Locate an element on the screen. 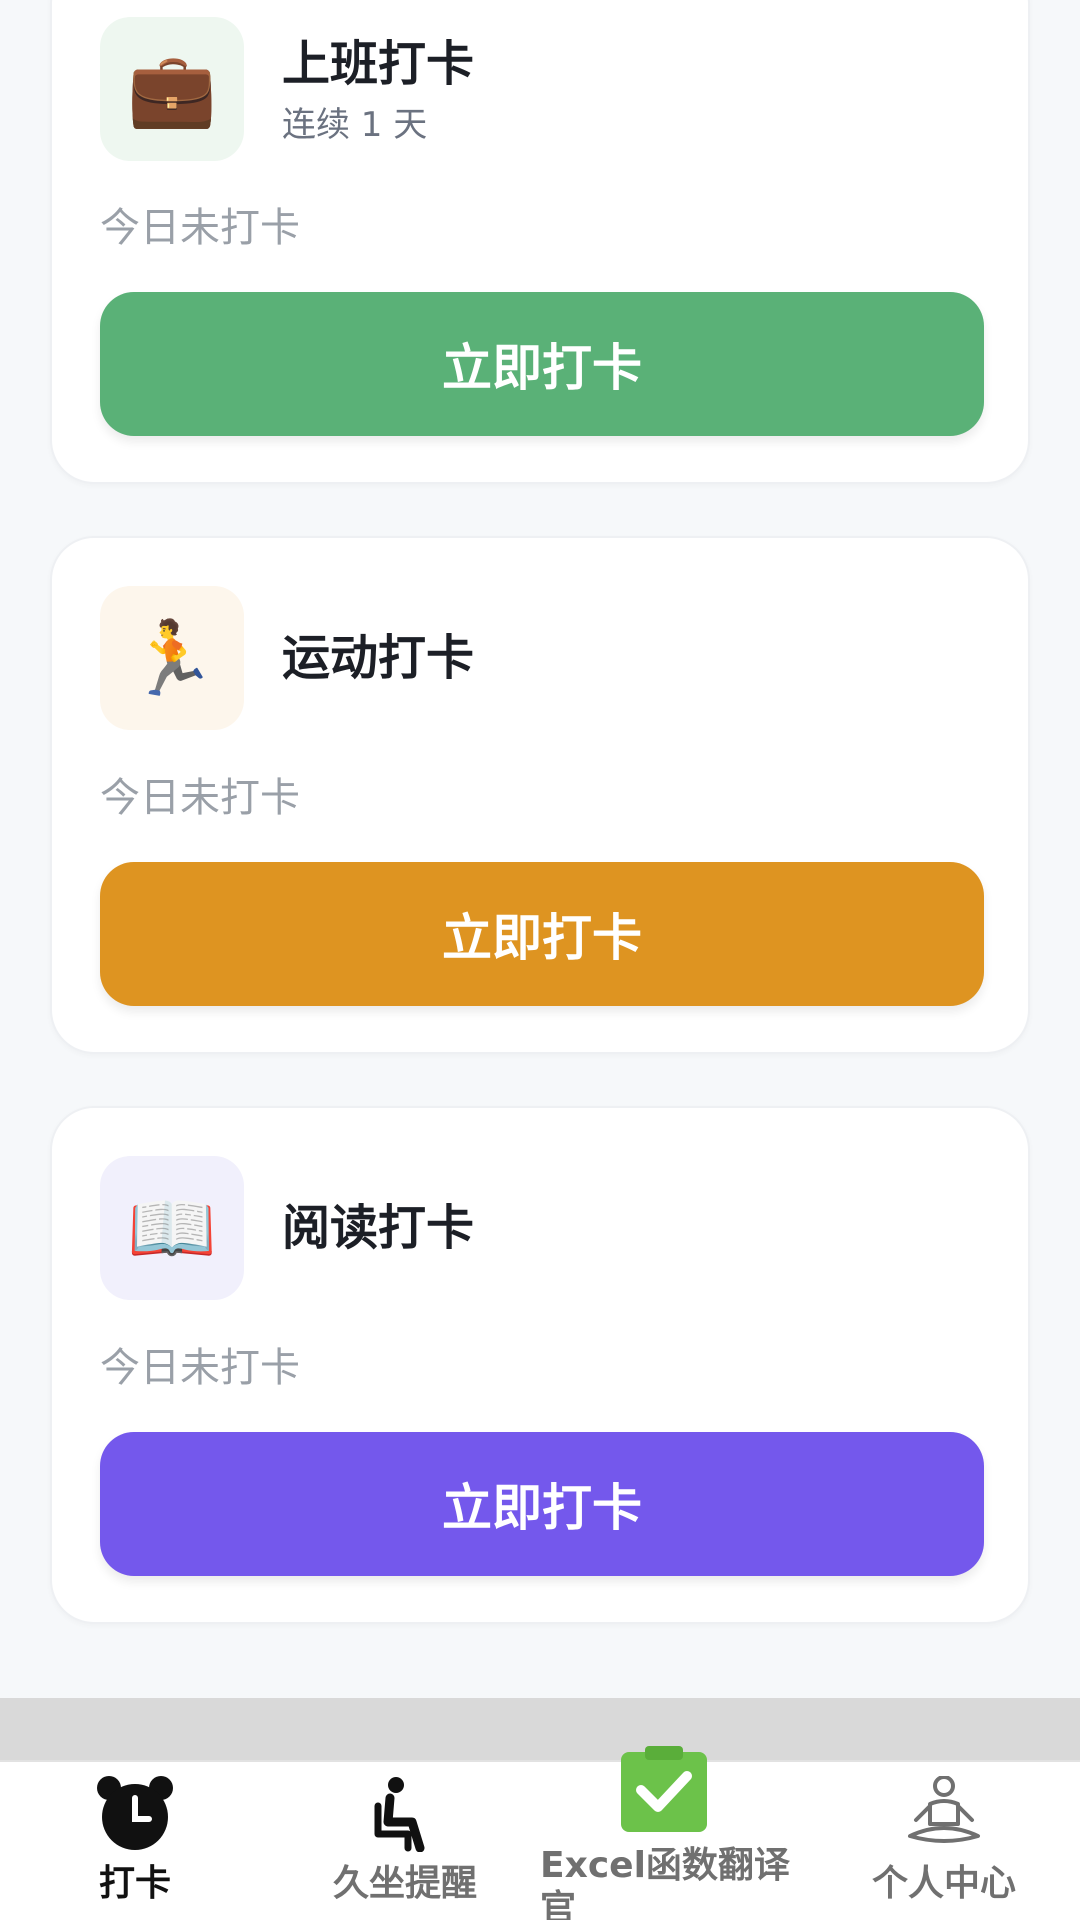 The image size is (1080, 1920). tab-checkin: 打卡 is located at coordinates (135, 1841).